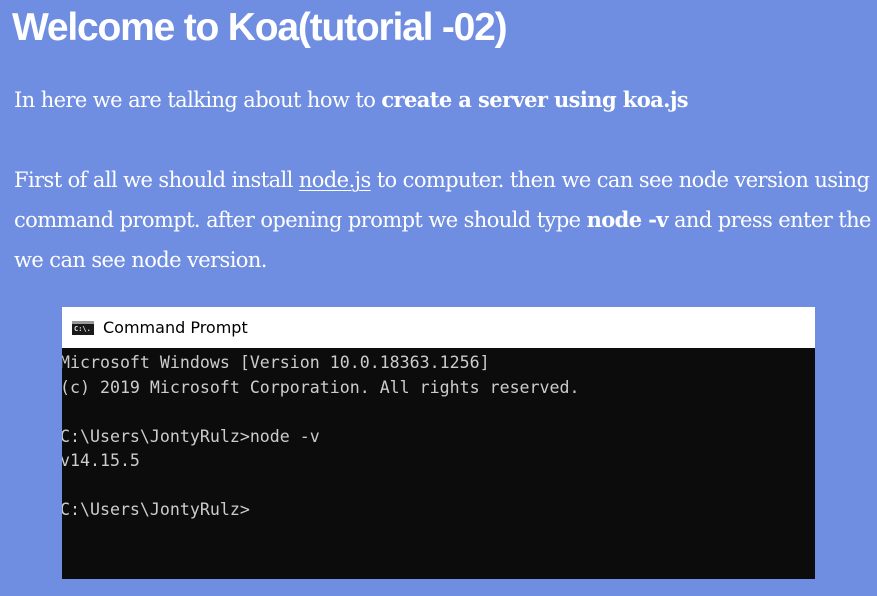 Image resolution: width=877 pixels, height=596 pixels. What do you see at coordinates (191, 436) in the screenshot?
I see `terminal-line: C:\Users\JontyRulz>node -v` at bounding box center [191, 436].